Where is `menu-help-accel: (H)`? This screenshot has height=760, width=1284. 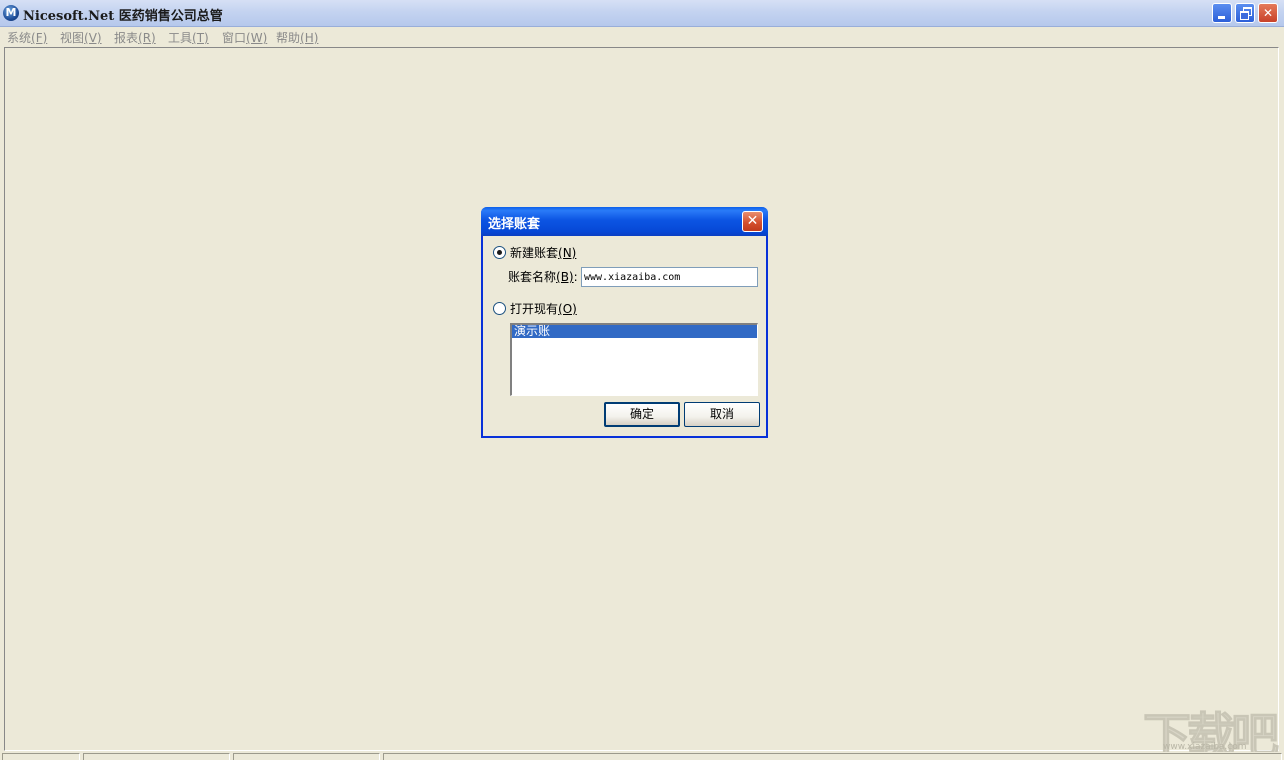
menu-help-accel: (H) is located at coordinates (309, 38).